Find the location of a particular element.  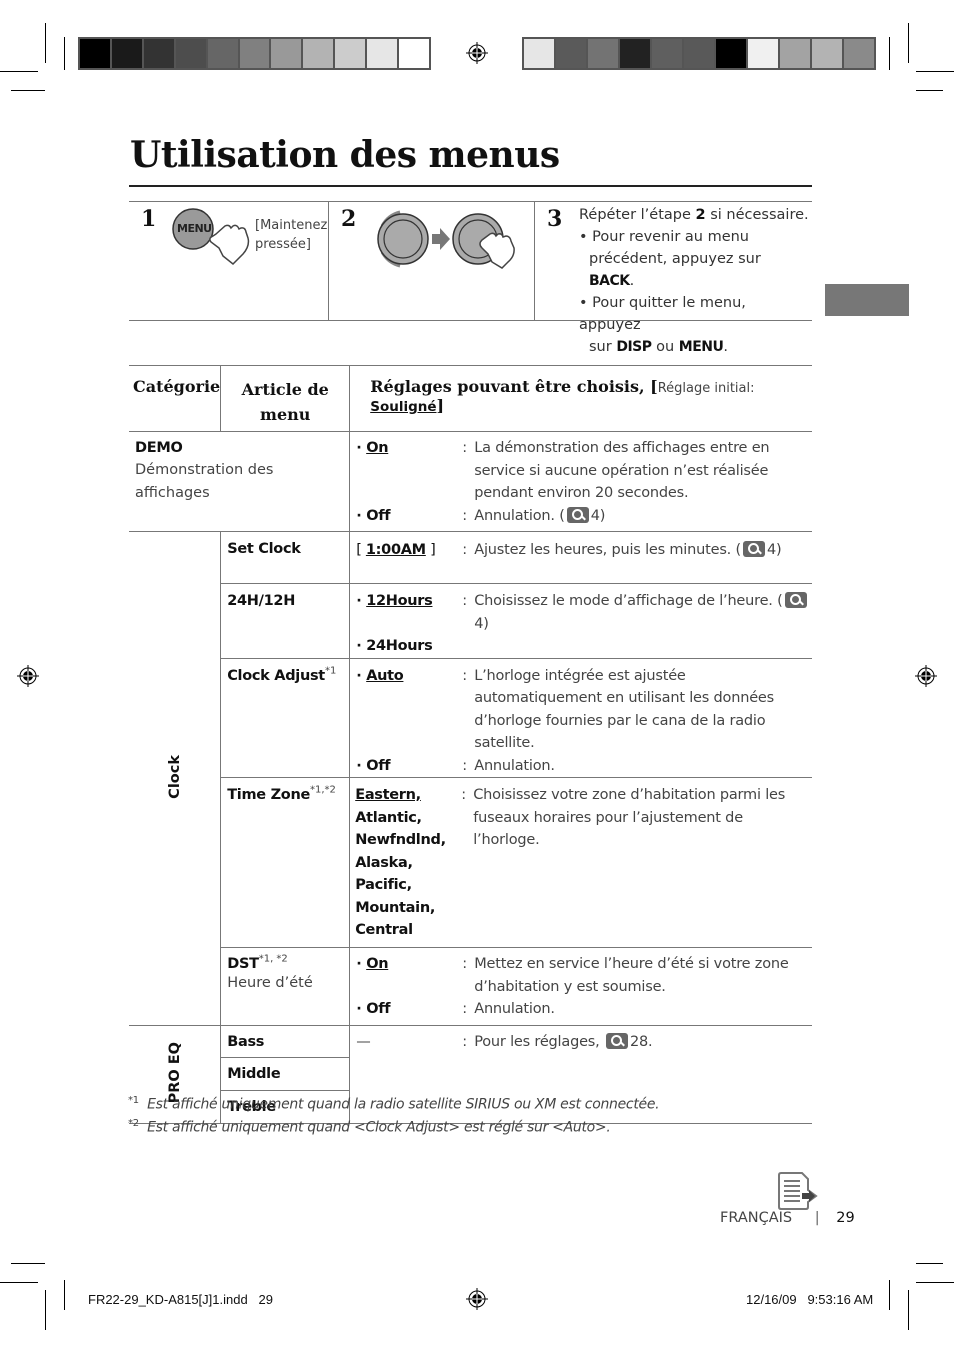

page-title: Utilisation des menus is located at coordinates (345, 155).